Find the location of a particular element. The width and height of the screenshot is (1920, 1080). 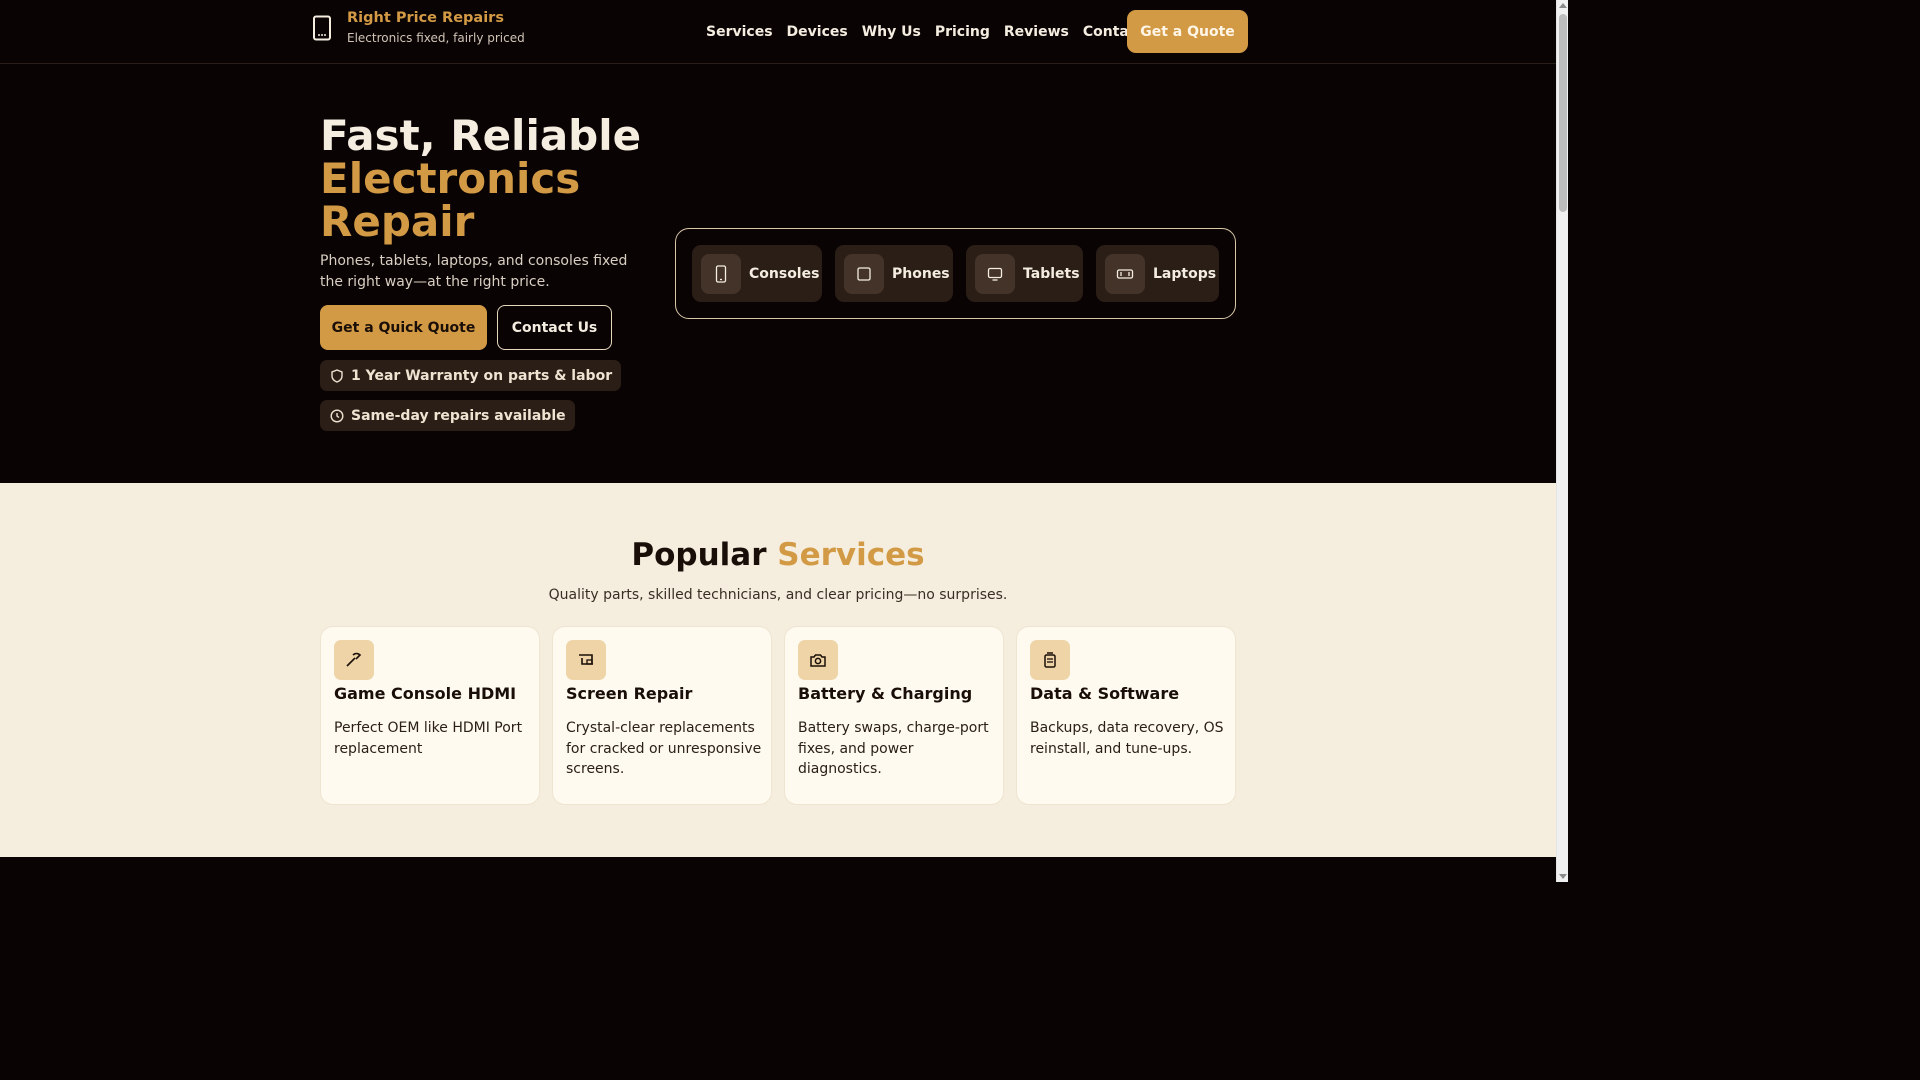

device-label: Phones is located at coordinates (921, 273).